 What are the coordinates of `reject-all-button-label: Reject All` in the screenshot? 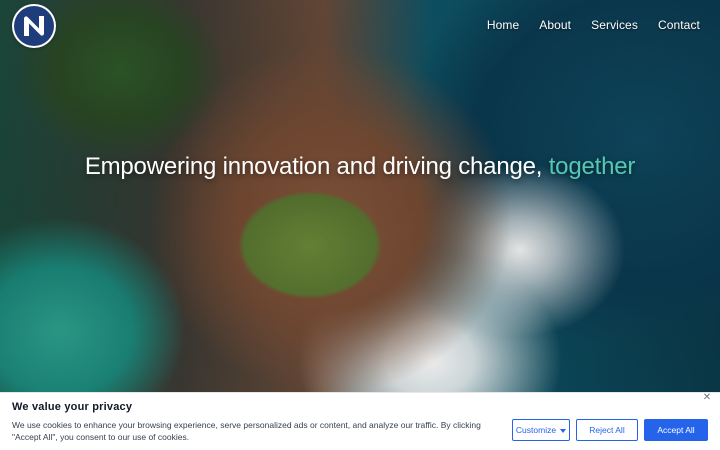 It's located at (607, 430).